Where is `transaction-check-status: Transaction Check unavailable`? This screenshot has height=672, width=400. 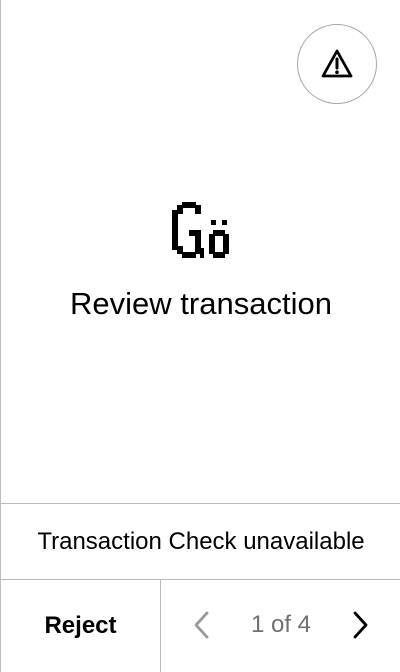
transaction-check-status: Transaction Check unavailable is located at coordinates (200, 541).